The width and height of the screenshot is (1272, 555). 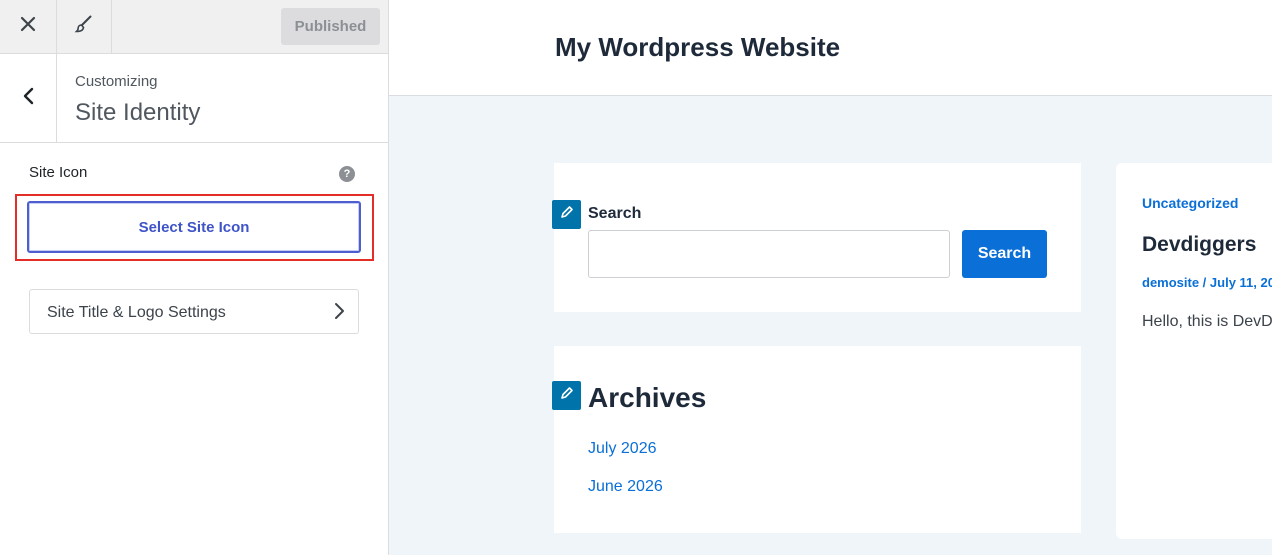 I want to click on subsection-label: Site Title & Logo Settings, so click(x=136, y=312).